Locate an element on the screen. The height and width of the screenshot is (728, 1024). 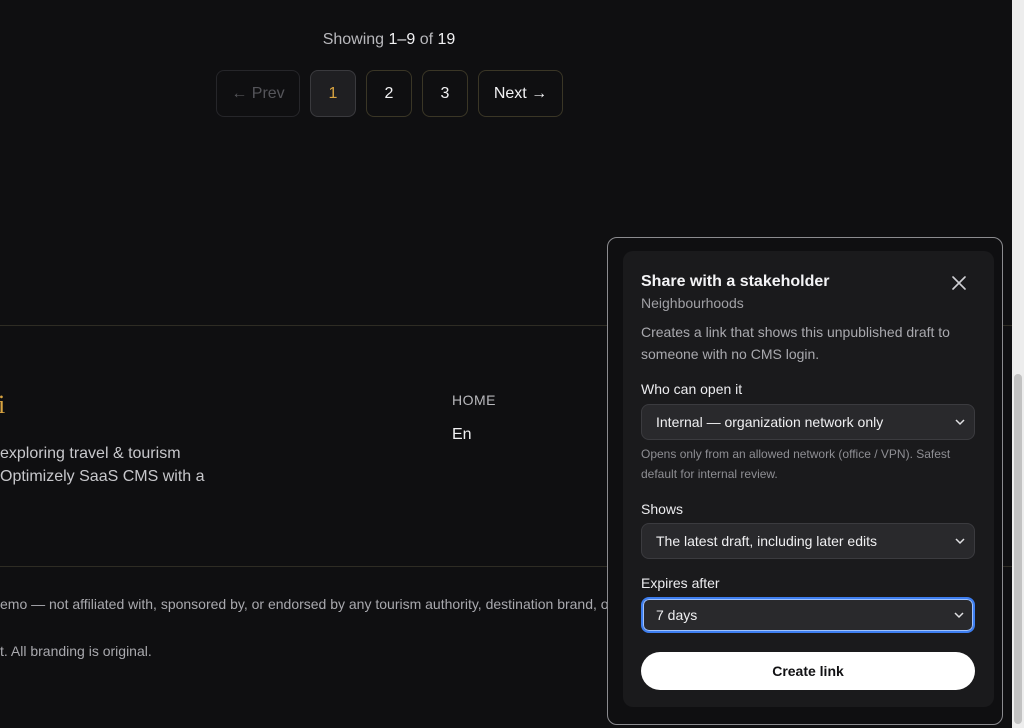
next-page-button: Next → is located at coordinates (520, 93).